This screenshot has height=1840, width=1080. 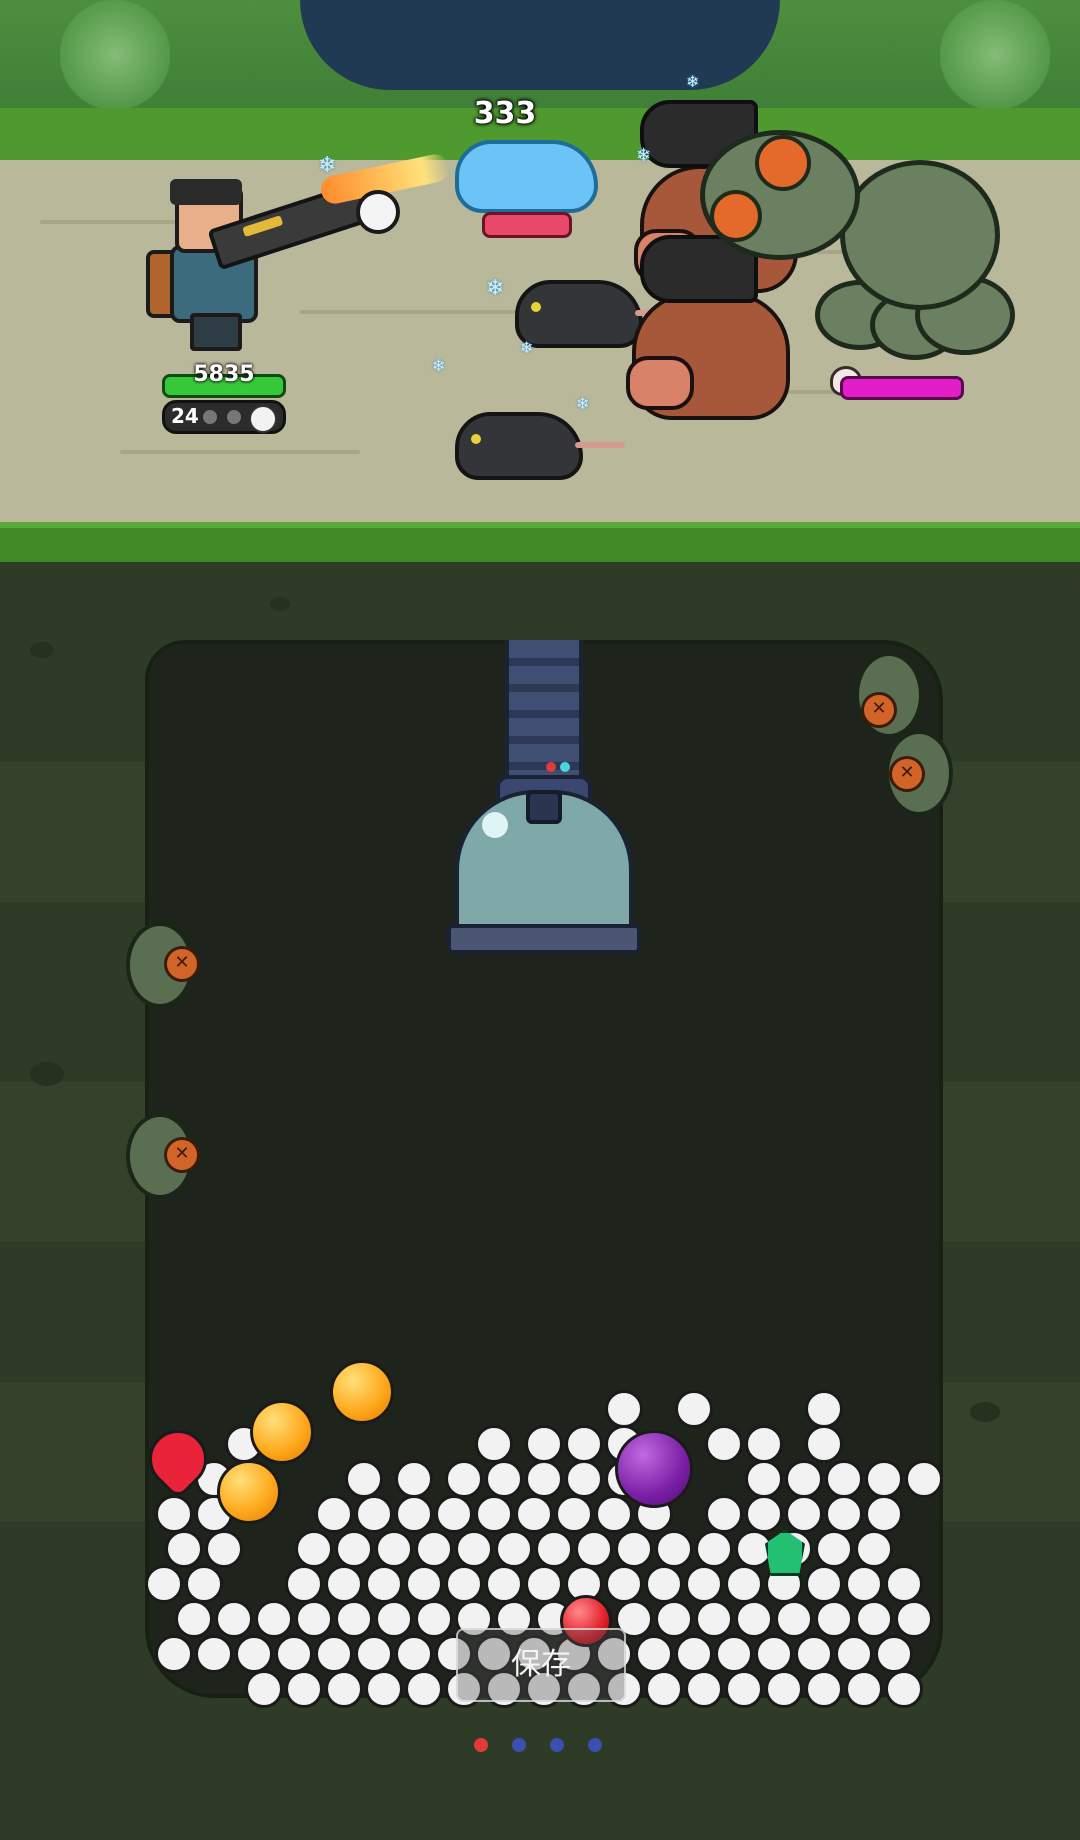 I want to click on save-button: 保存, so click(x=541, y=1665).